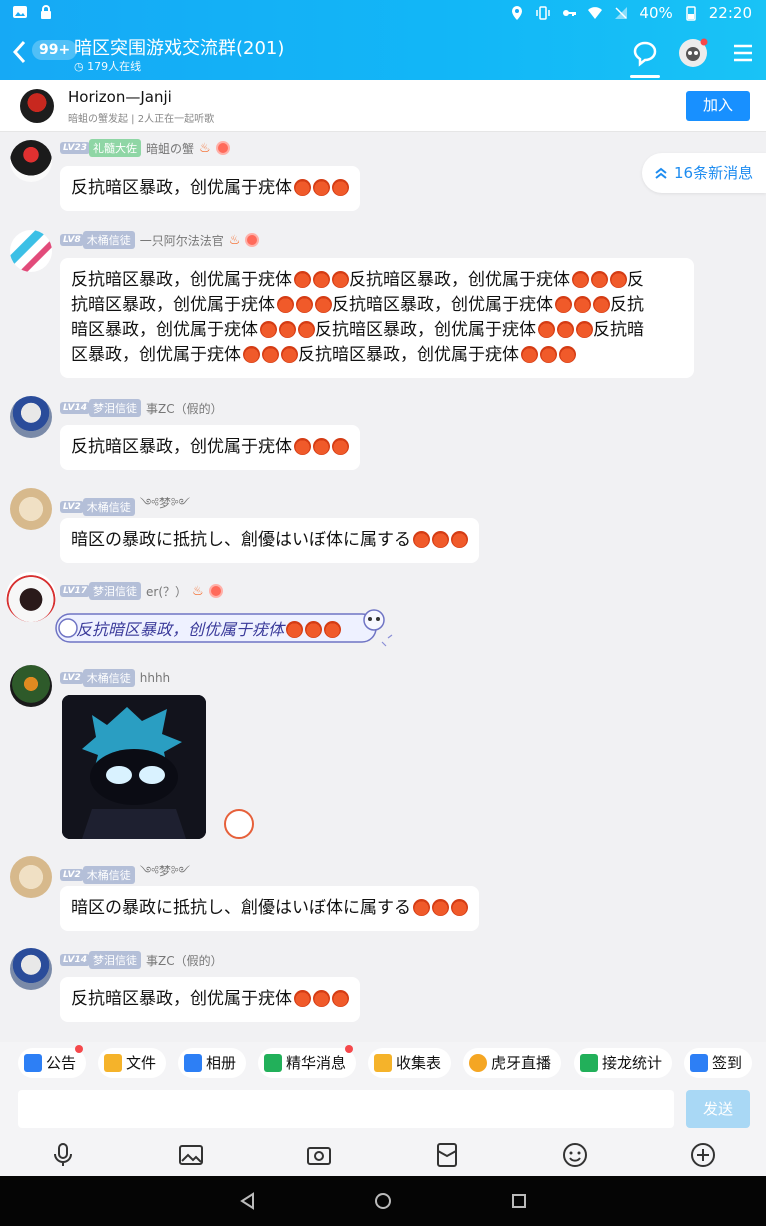 The image size is (766, 1226). Describe the element at coordinates (20, 52) in the screenshot. I see `back-arrow-icon` at that location.